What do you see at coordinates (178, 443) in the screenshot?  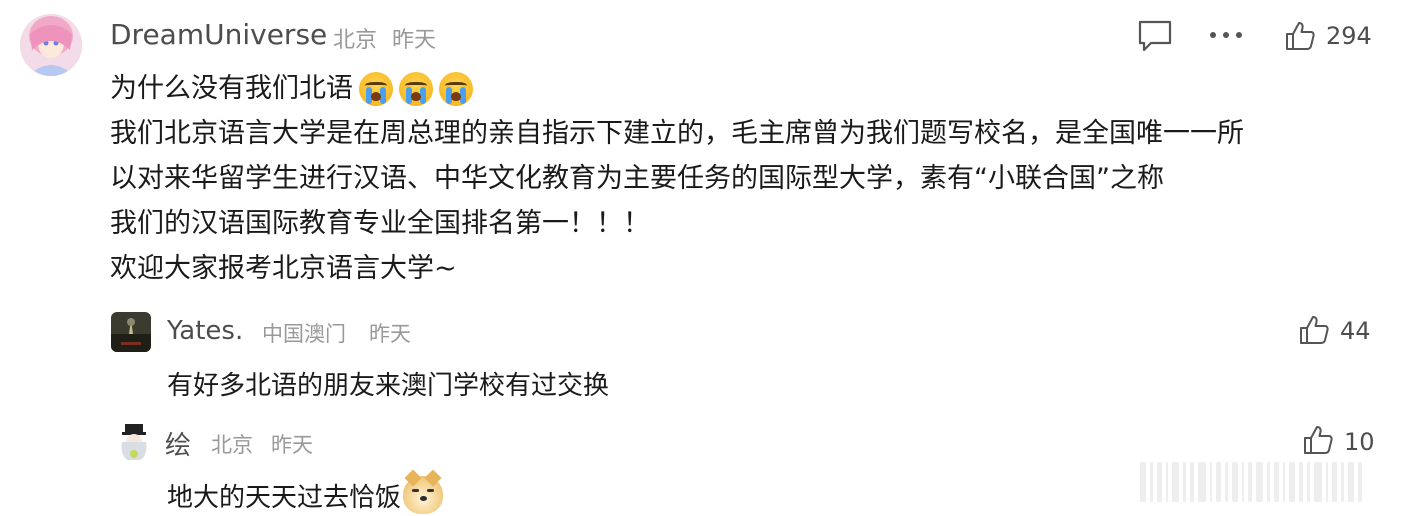 I see `reply-username: 绘` at bounding box center [178, 443].